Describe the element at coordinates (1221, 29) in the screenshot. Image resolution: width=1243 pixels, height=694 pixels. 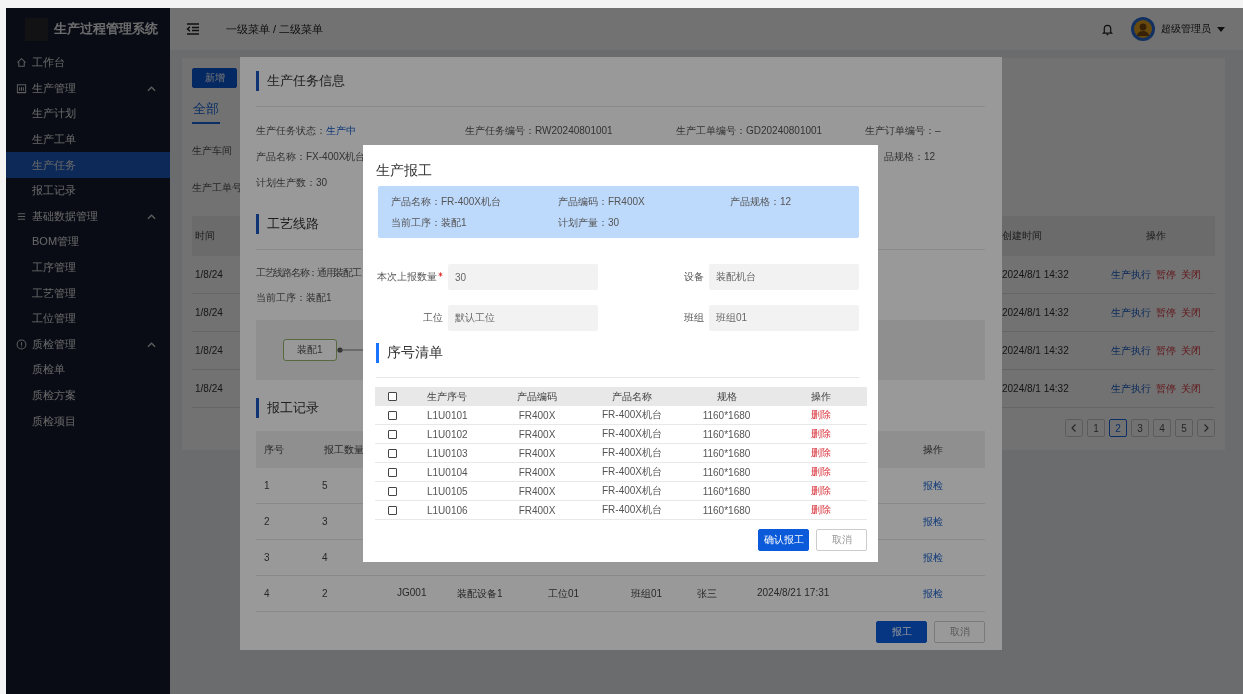
I see `caret-icon` at that location.